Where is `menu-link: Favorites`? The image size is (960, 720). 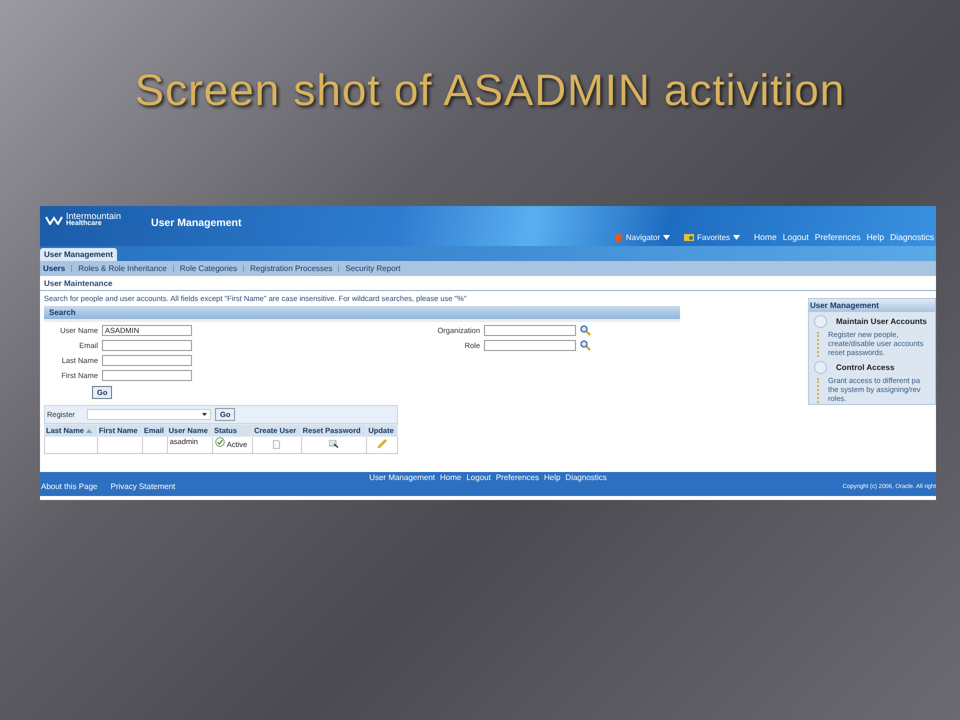 menu-link: Favorites is located at coordinates (712, 237).